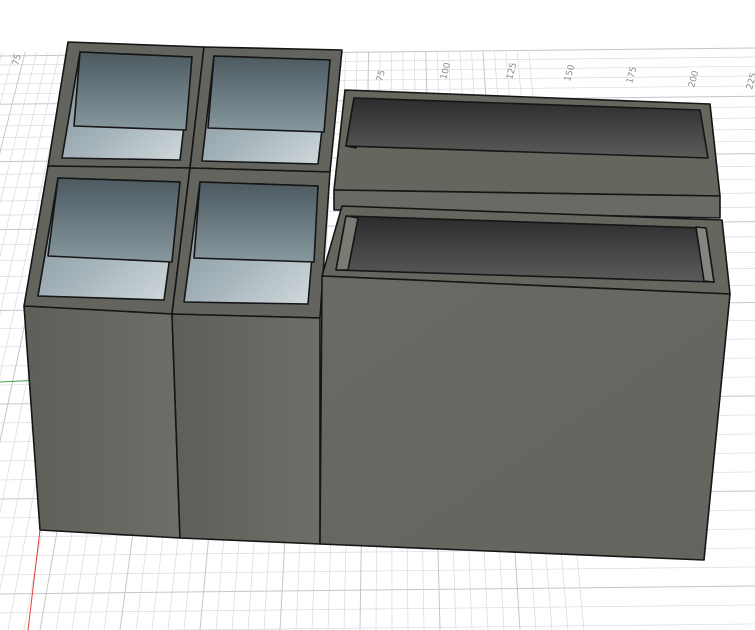  What do you see at coordinates (269, 94) in the screenshot?
I see `cup-back-right-back-wall` at bounding box center [269, 94].